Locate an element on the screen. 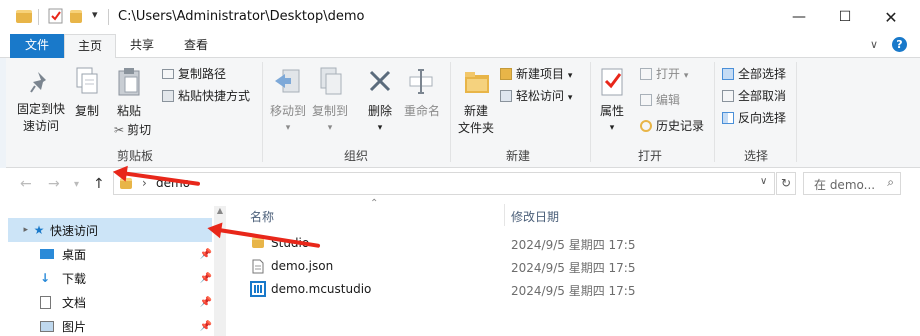  move-to-label: 移动到 is located at coordinates (287, 111).